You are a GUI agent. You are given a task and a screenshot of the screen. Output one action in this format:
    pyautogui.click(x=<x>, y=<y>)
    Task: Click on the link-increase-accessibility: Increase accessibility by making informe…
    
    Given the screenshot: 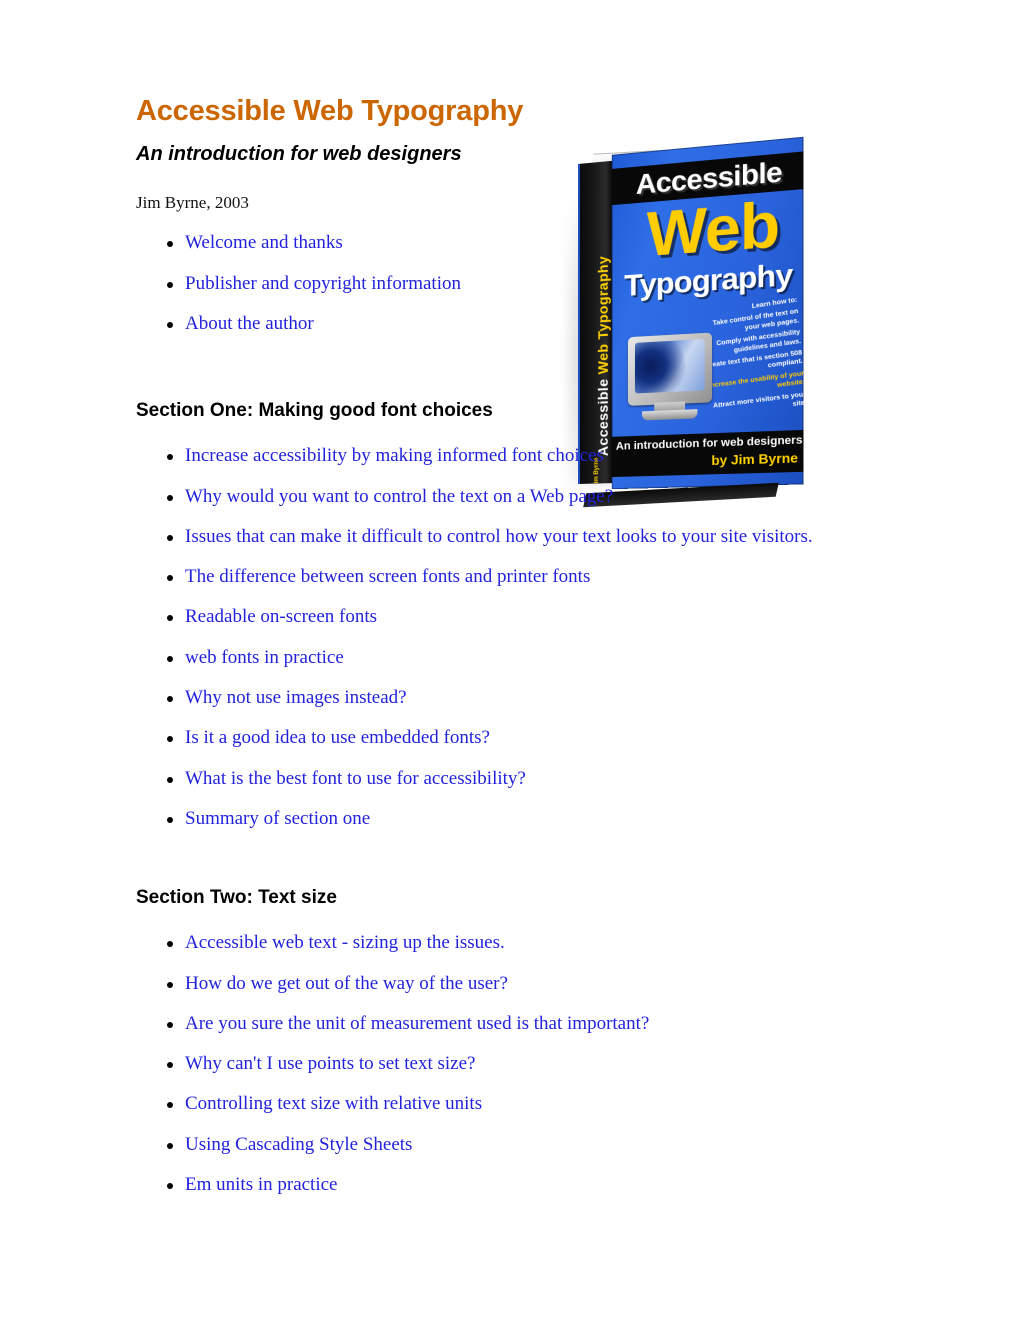 What is the action you would take?
    pyautogui.click(x=394, y=455)
    